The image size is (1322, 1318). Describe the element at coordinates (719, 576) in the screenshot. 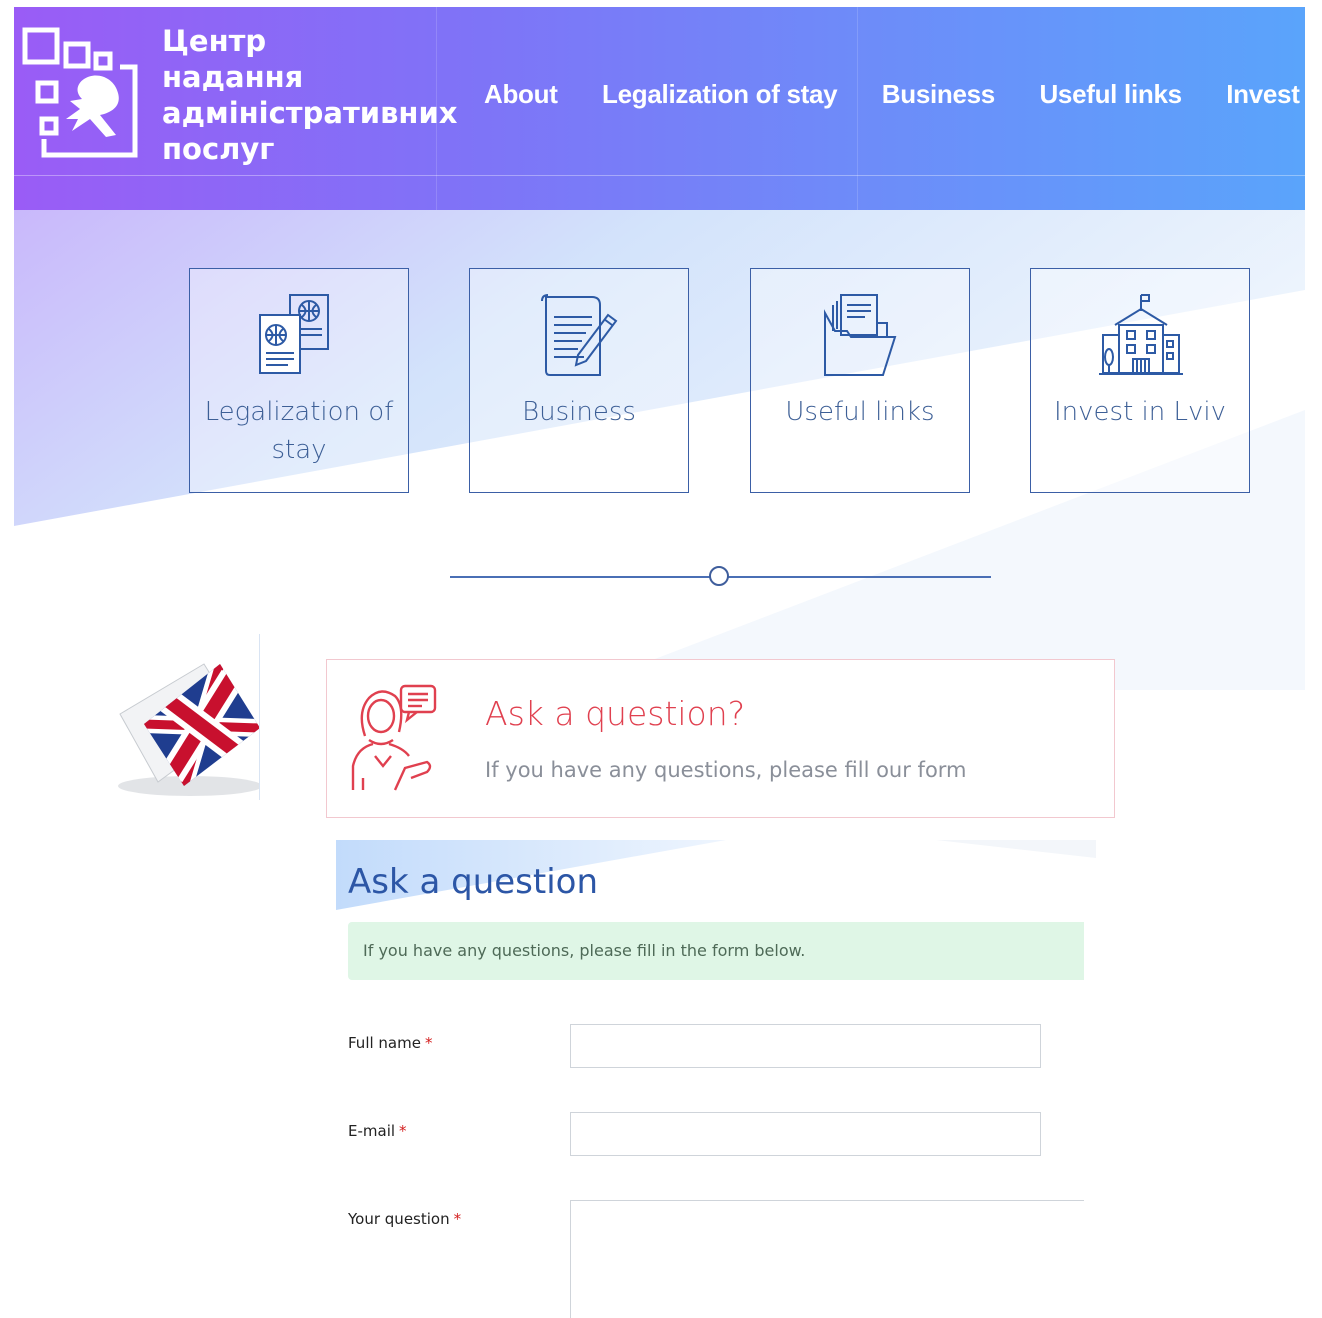

I see `slider-handle` at that location.